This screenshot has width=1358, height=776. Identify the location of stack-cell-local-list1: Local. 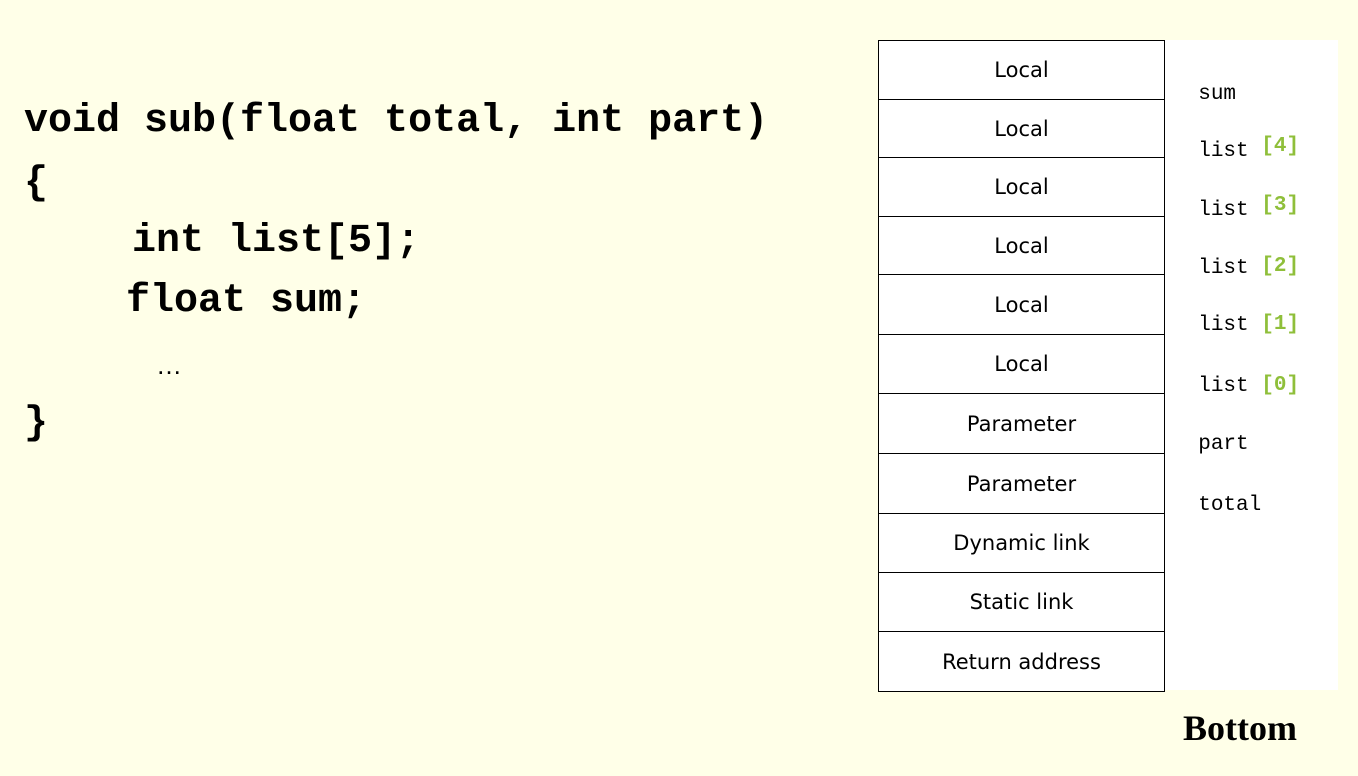
(1021, 305).